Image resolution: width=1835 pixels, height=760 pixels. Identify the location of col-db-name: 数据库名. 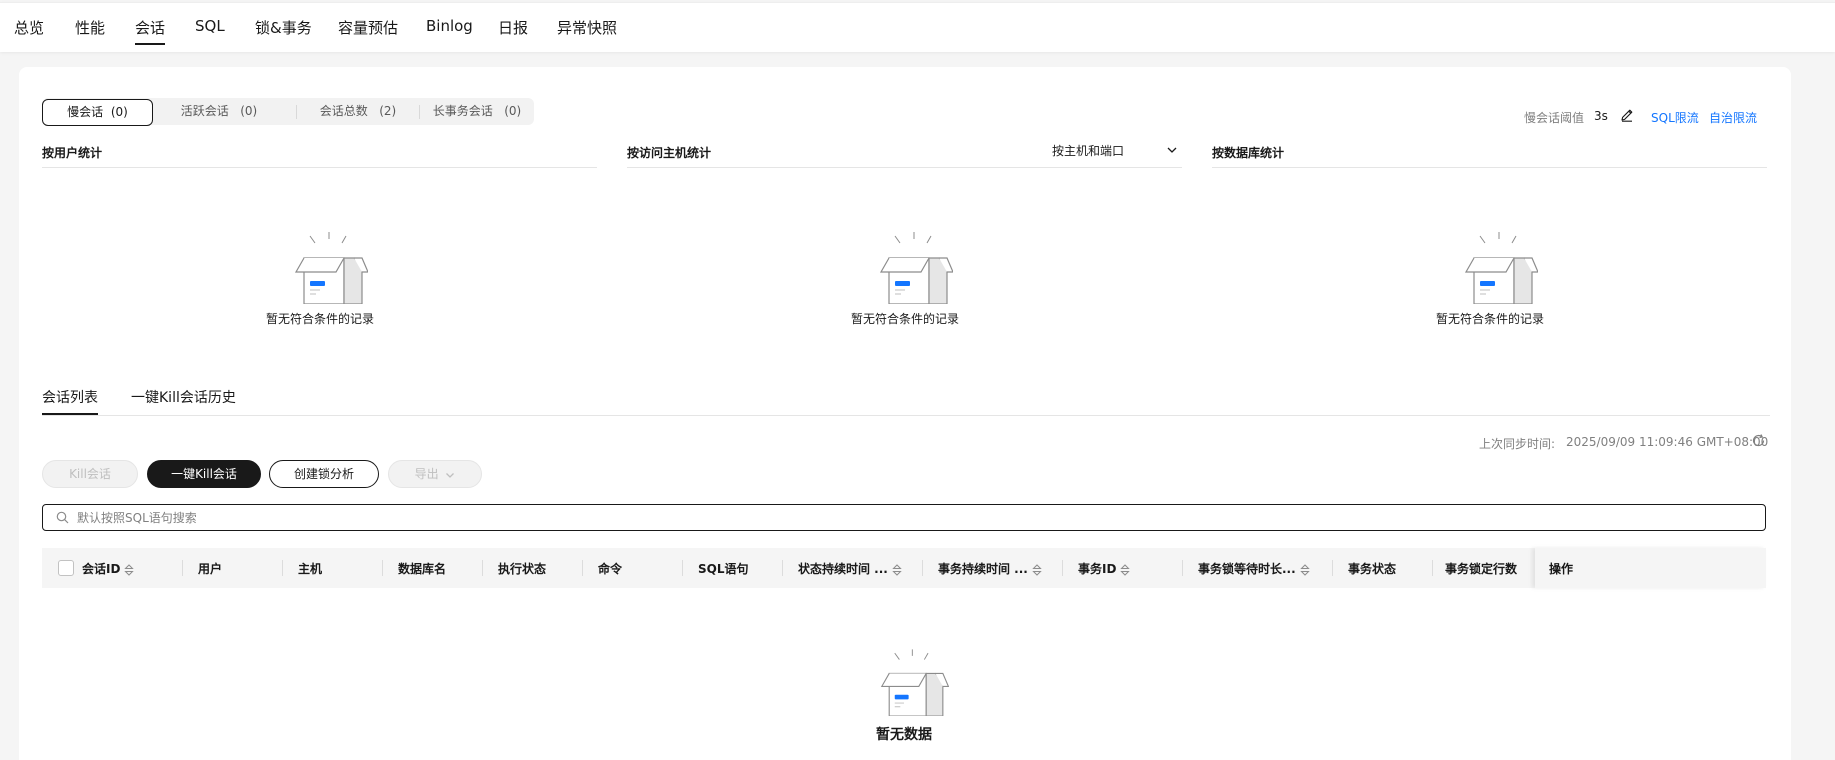
(422, 568).